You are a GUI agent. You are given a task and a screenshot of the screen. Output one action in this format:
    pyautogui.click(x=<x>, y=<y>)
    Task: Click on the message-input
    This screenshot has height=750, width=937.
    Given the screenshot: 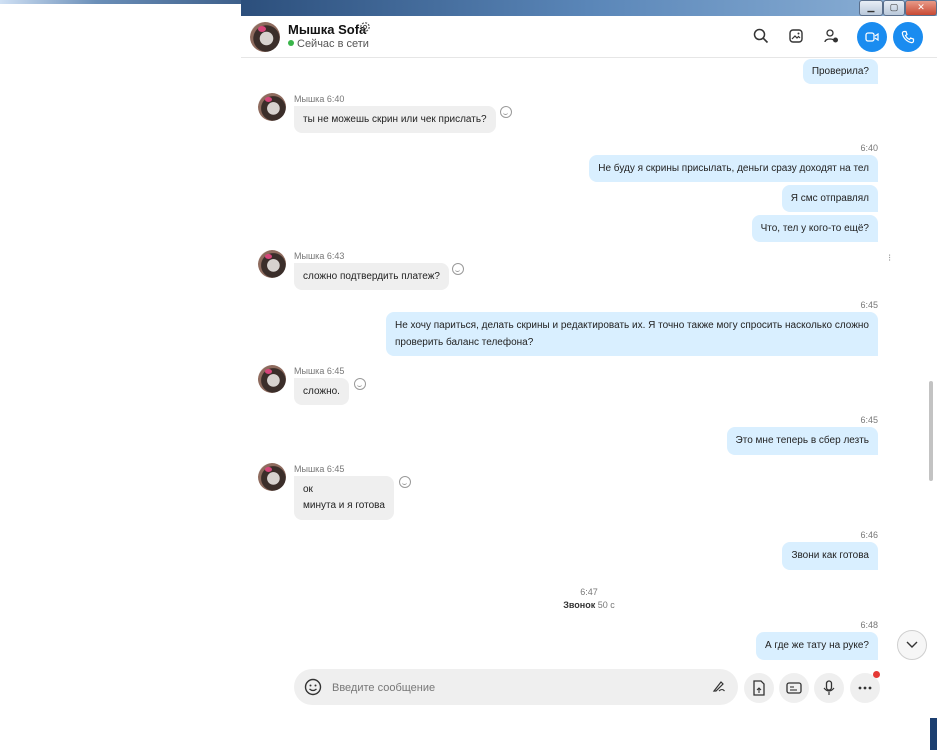 What is the action you would take?
    pyautogui.click(x=512, y=688)
    